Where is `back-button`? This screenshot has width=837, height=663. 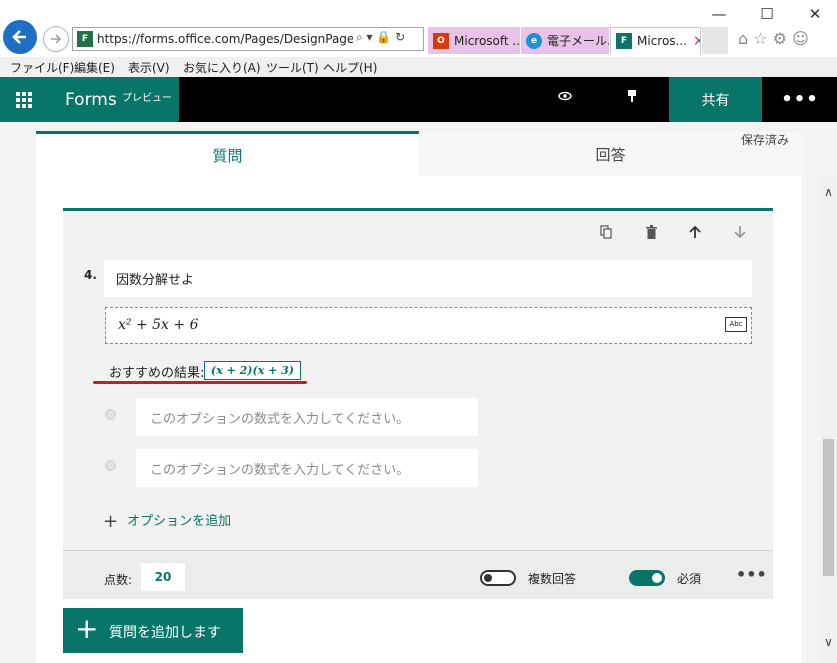
back-button is located at coordinates (20, 37).